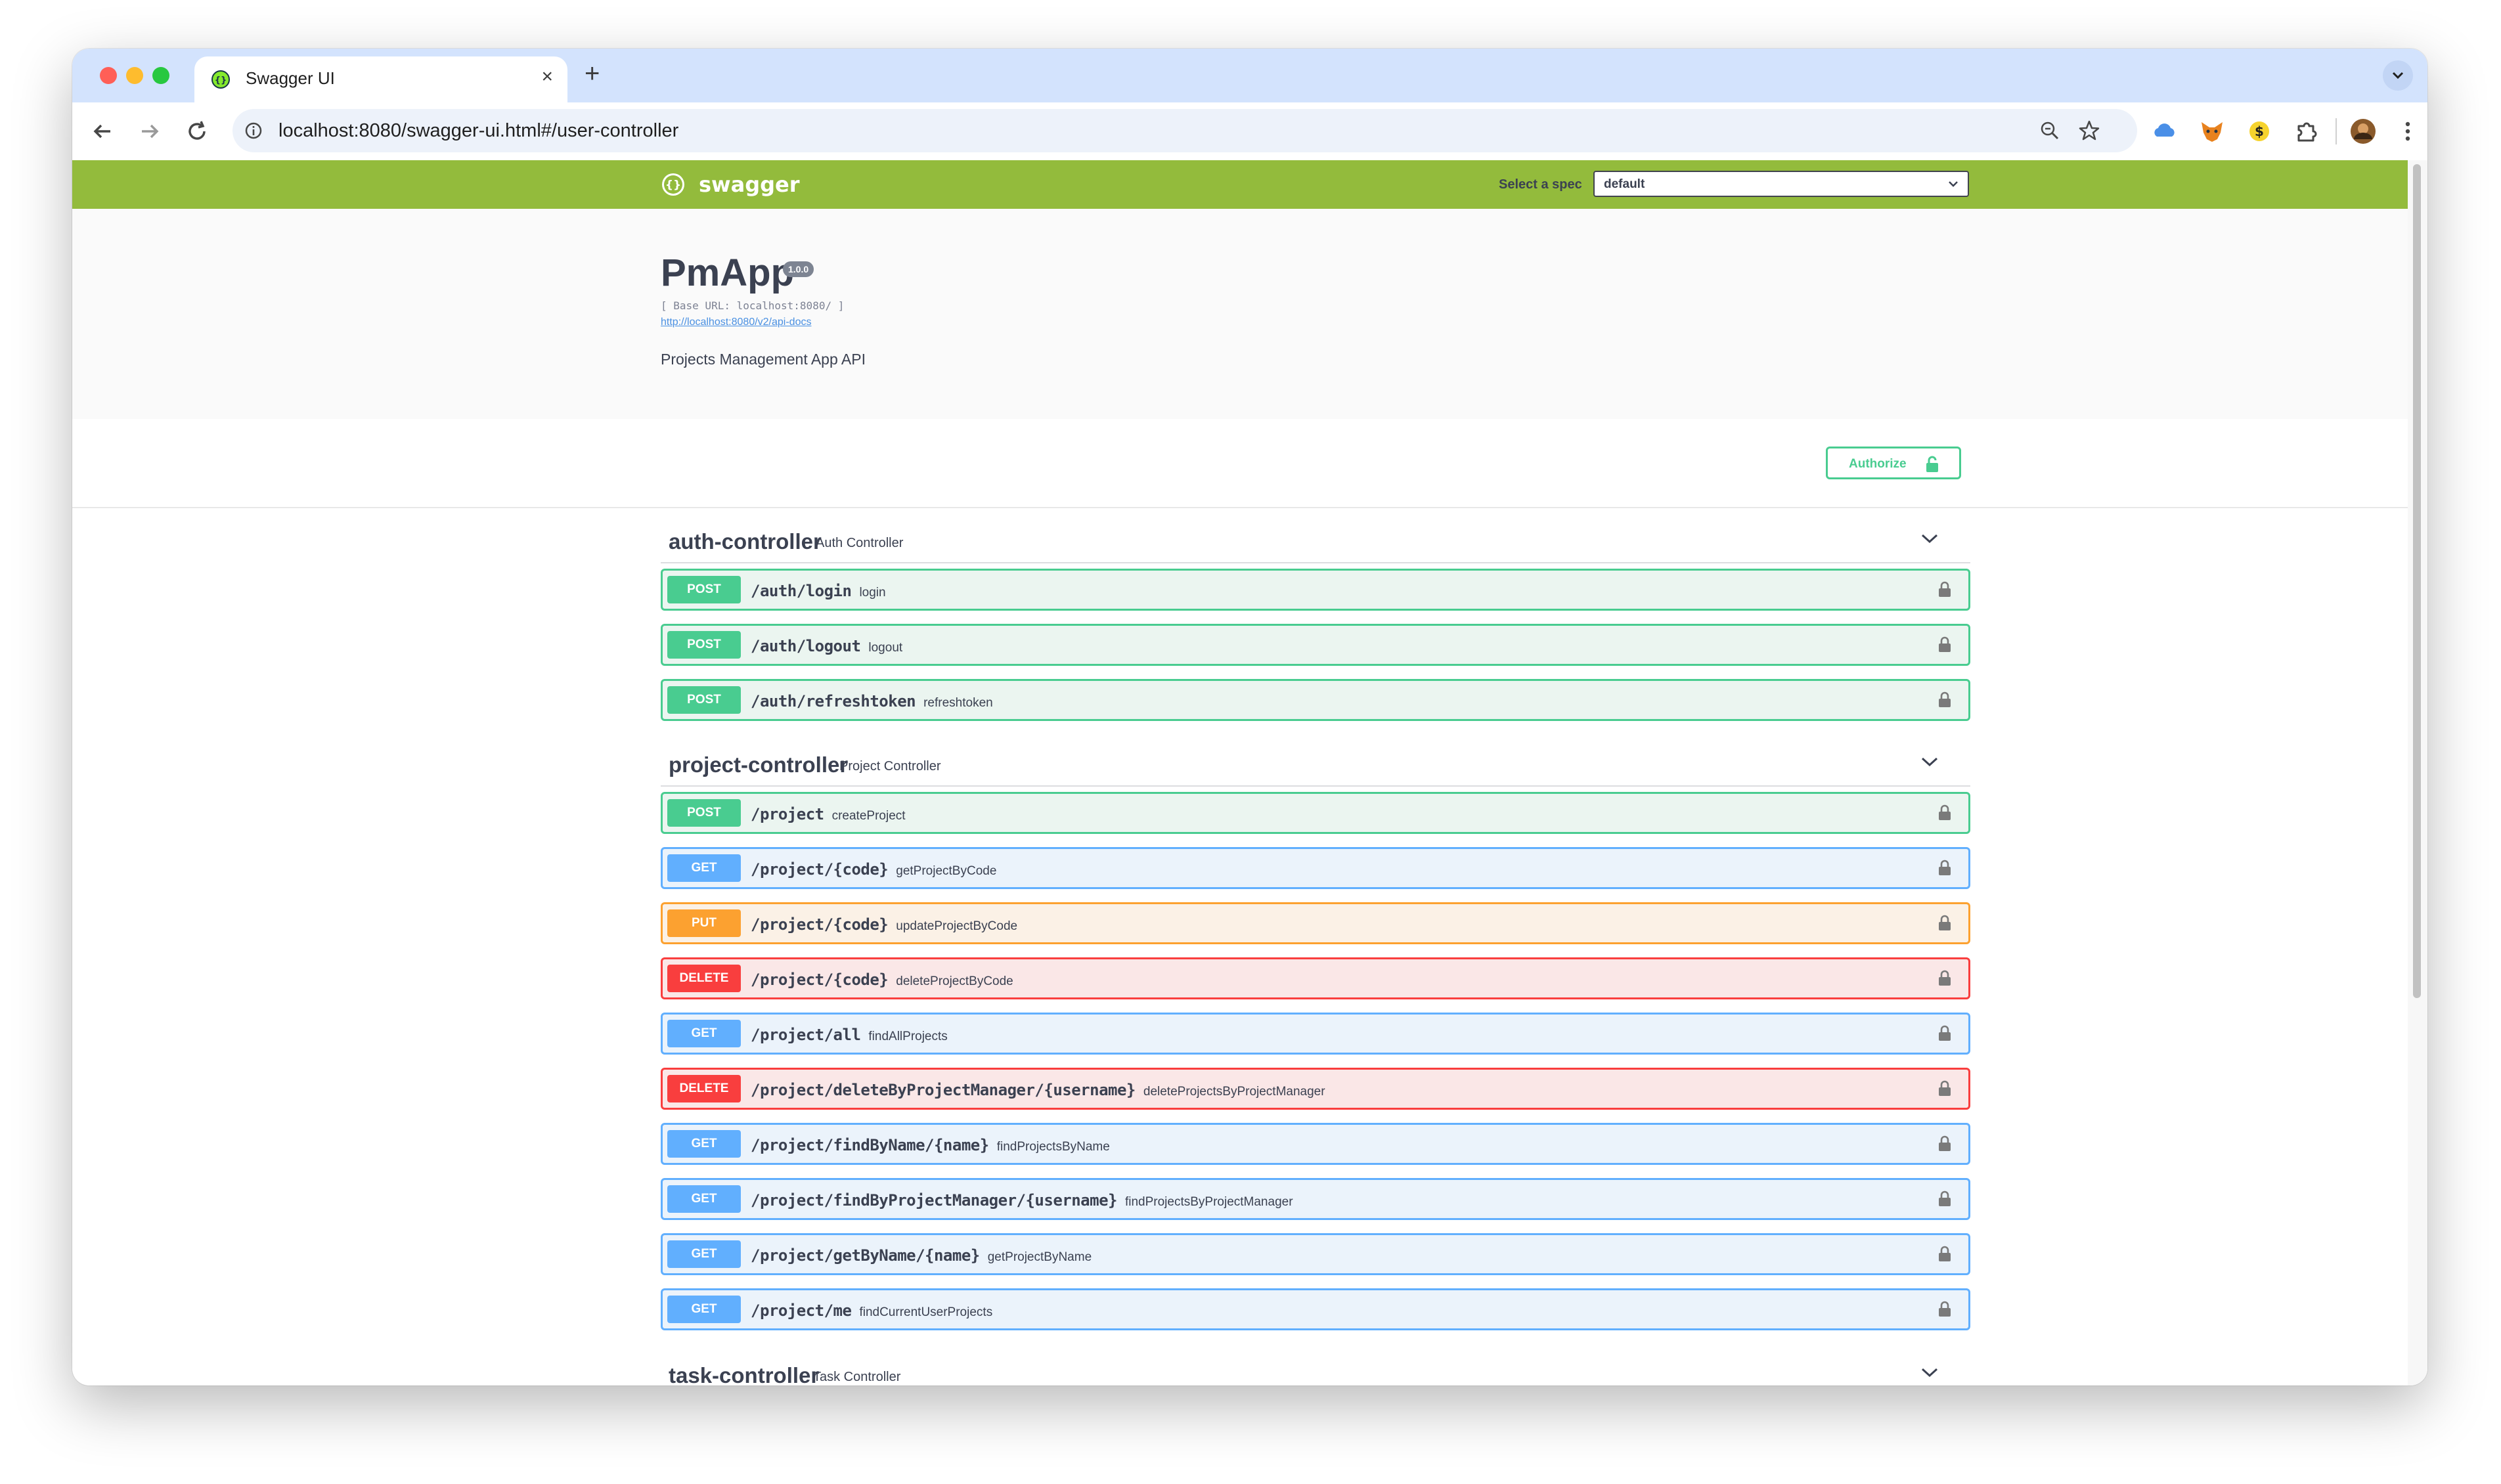 This screenshot has width=2501, height=1484. I want to click on tag-description: Project Controller, so click(890, 766).